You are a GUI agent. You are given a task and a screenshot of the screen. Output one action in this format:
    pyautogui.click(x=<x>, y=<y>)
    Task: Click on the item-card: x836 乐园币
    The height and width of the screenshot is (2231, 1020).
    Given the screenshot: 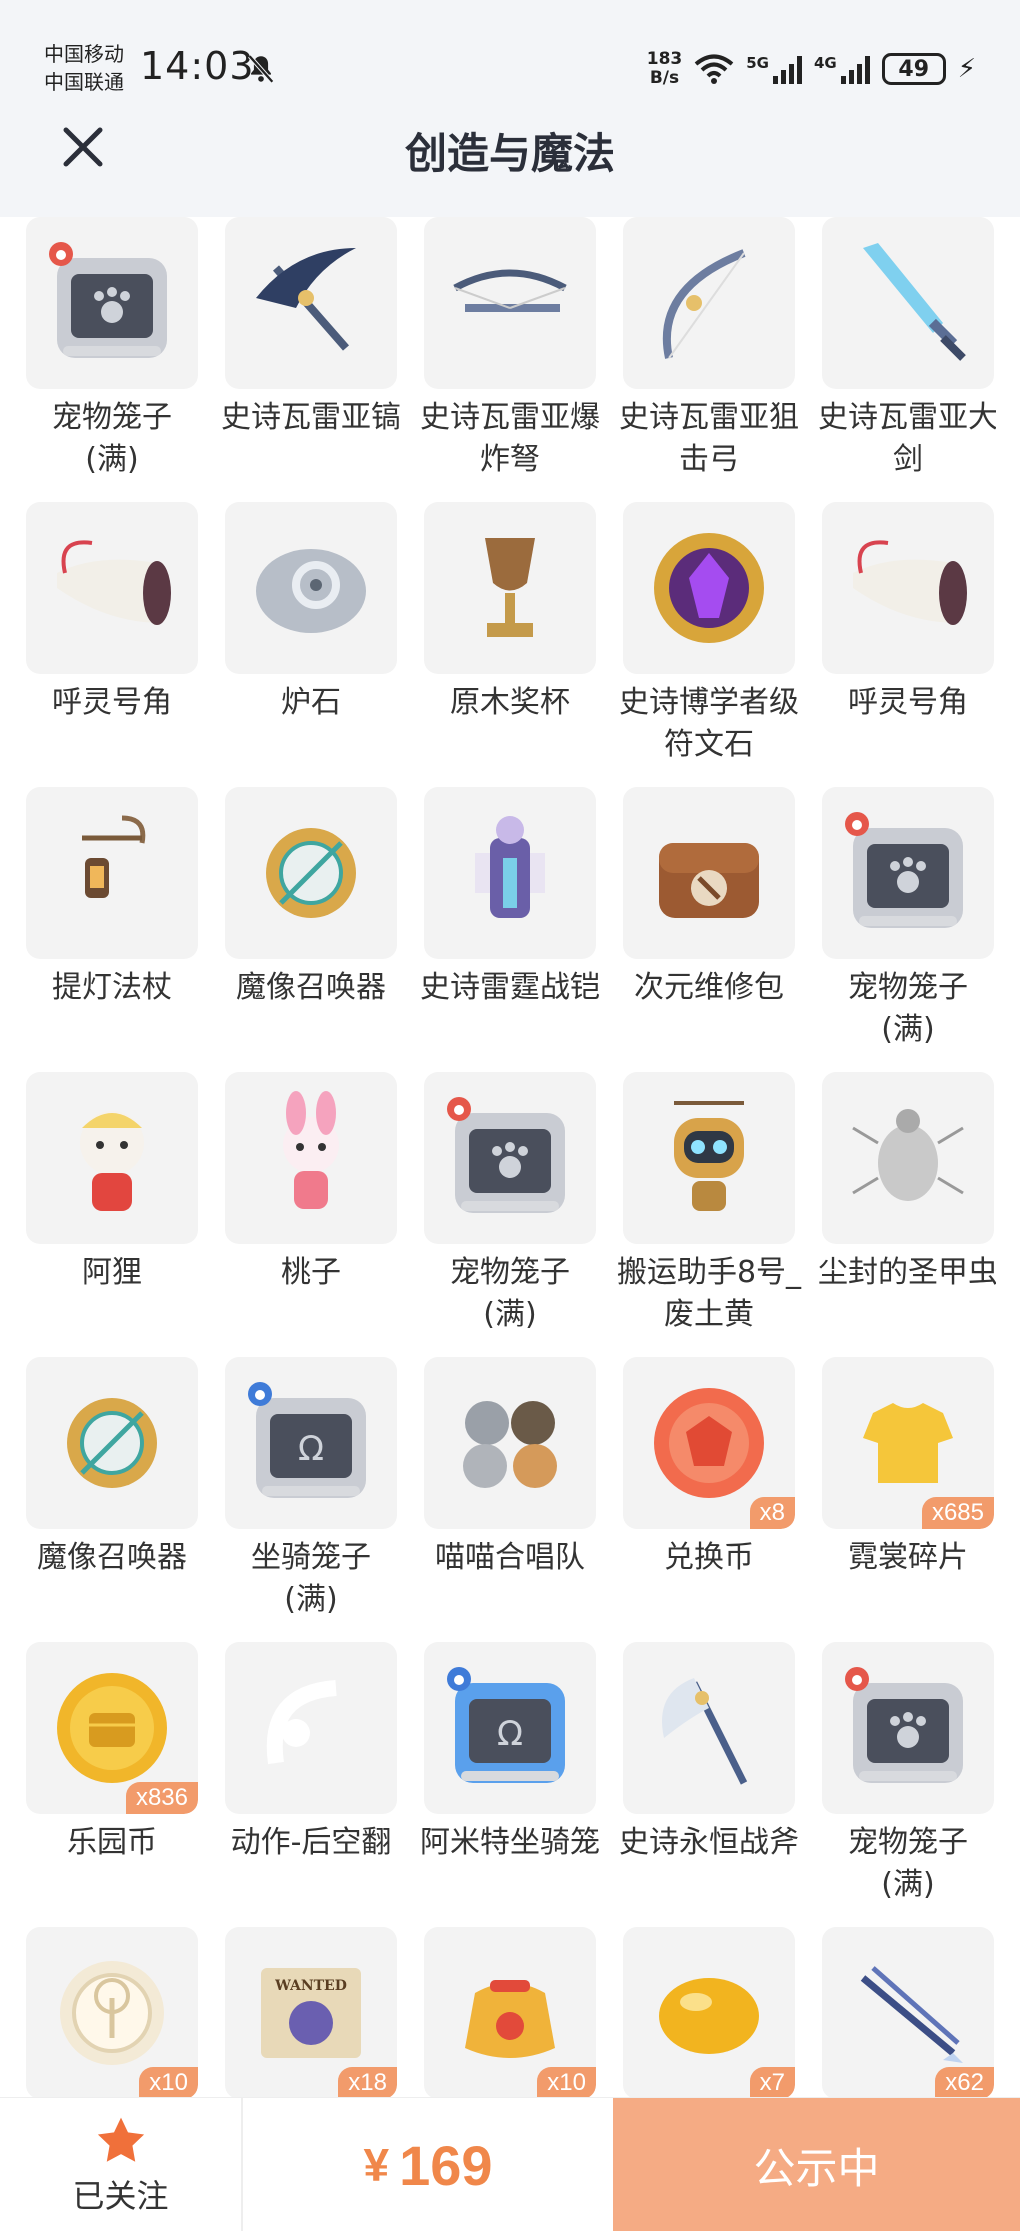 What is the action you would take?
    pyautogui.click(x=112, y=1784)
    